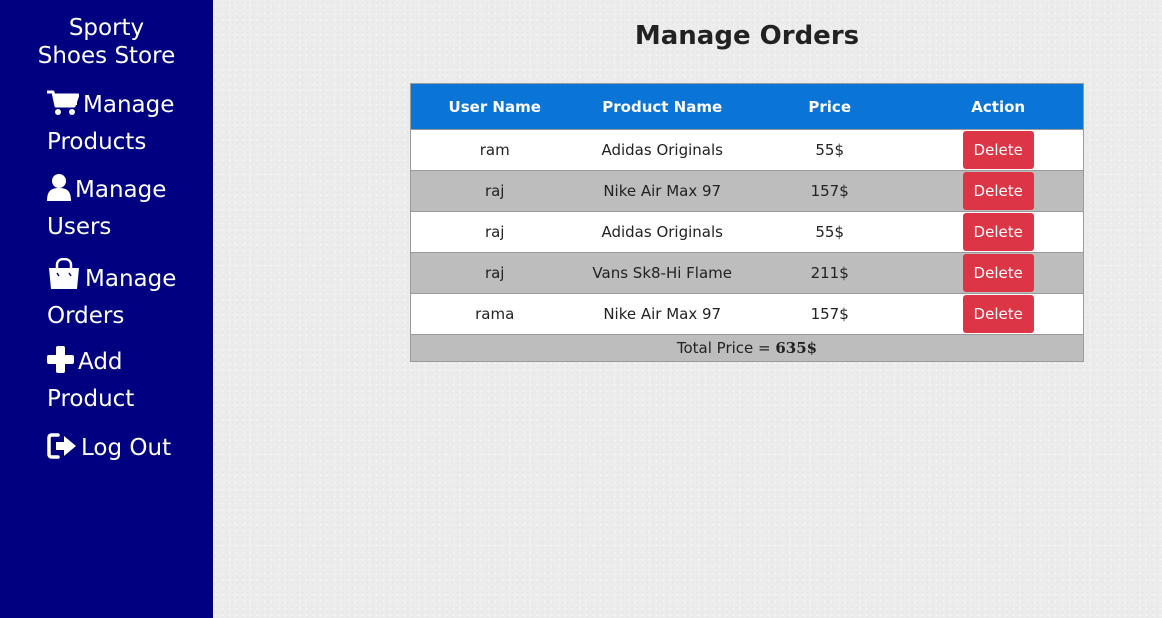 Image resolution: width=1162 pixels, height=618 pixels. What do you see at coordinates (97, 142) in the screenshot?
I see `nav-manage-products-line2: Products` at bounding box center [97, 142].